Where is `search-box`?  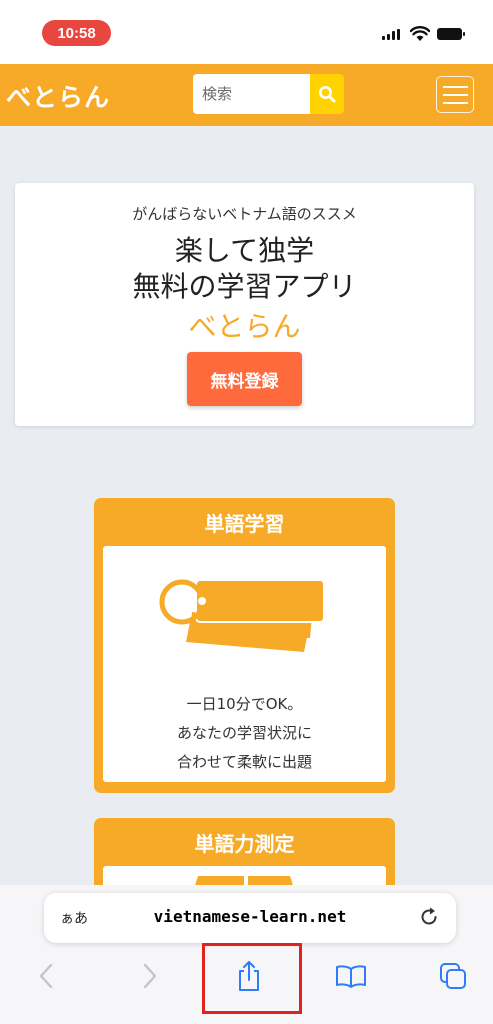 search-box is located at coordinates (251, 94).